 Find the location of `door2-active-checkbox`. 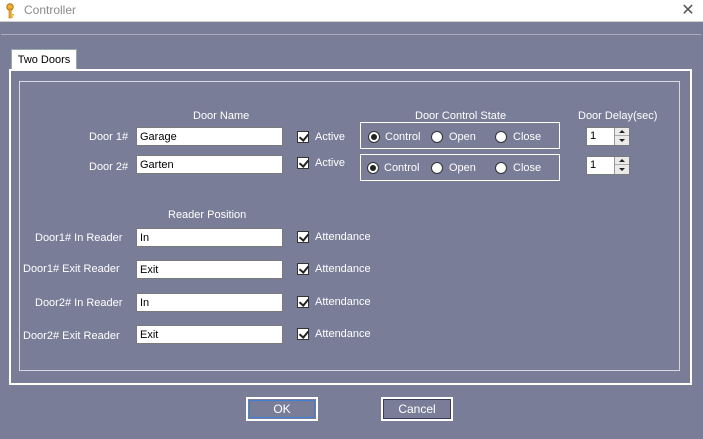

door2-active-checkbox is located at coordinates (303, 163).